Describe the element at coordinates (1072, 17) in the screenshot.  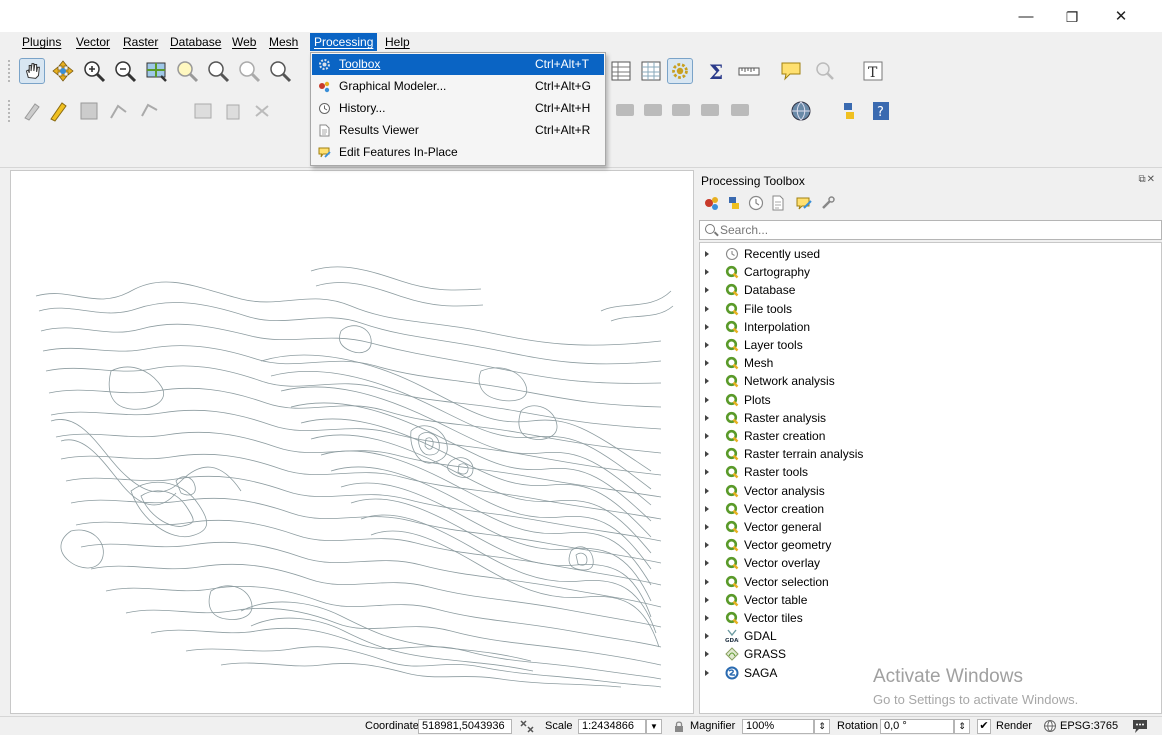
I see `restore-button: ❐` at that location.